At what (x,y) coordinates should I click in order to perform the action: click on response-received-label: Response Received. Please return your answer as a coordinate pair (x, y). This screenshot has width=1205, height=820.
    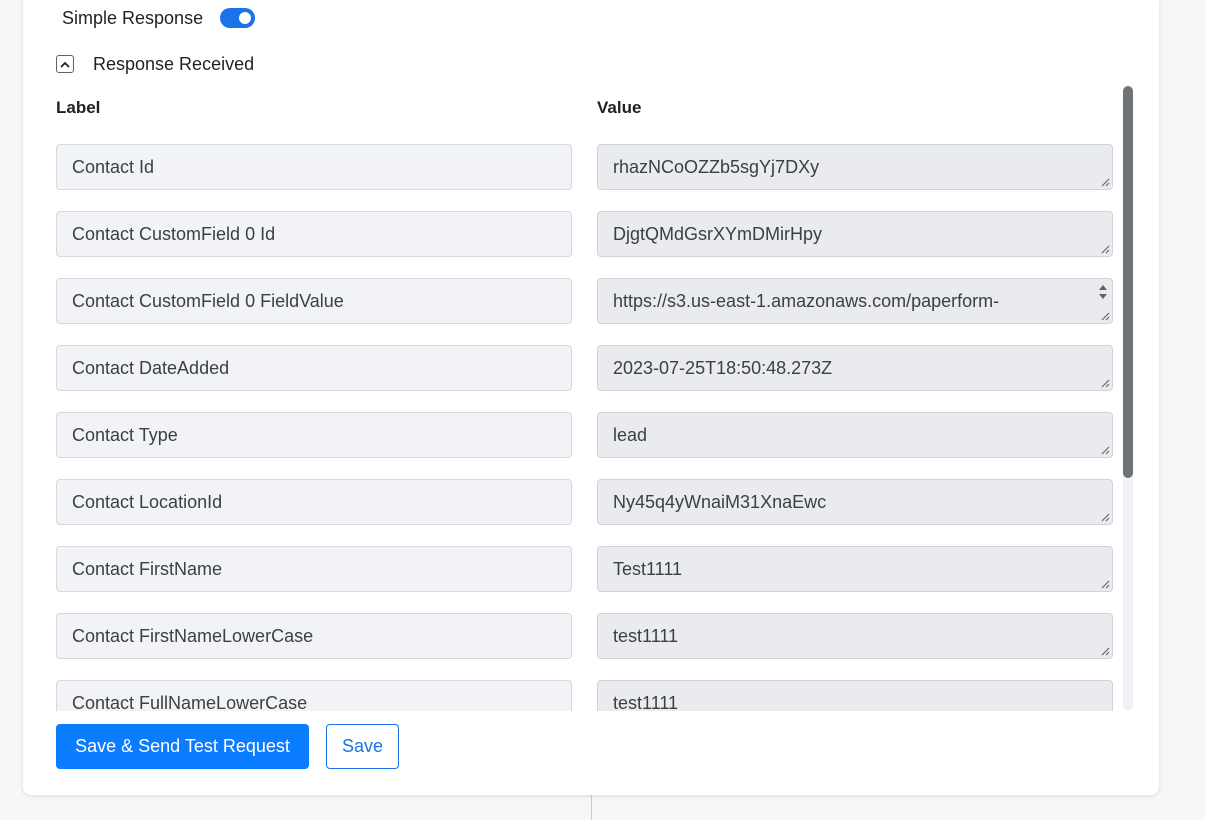
    Looking at the image, I should click on (174, 63).